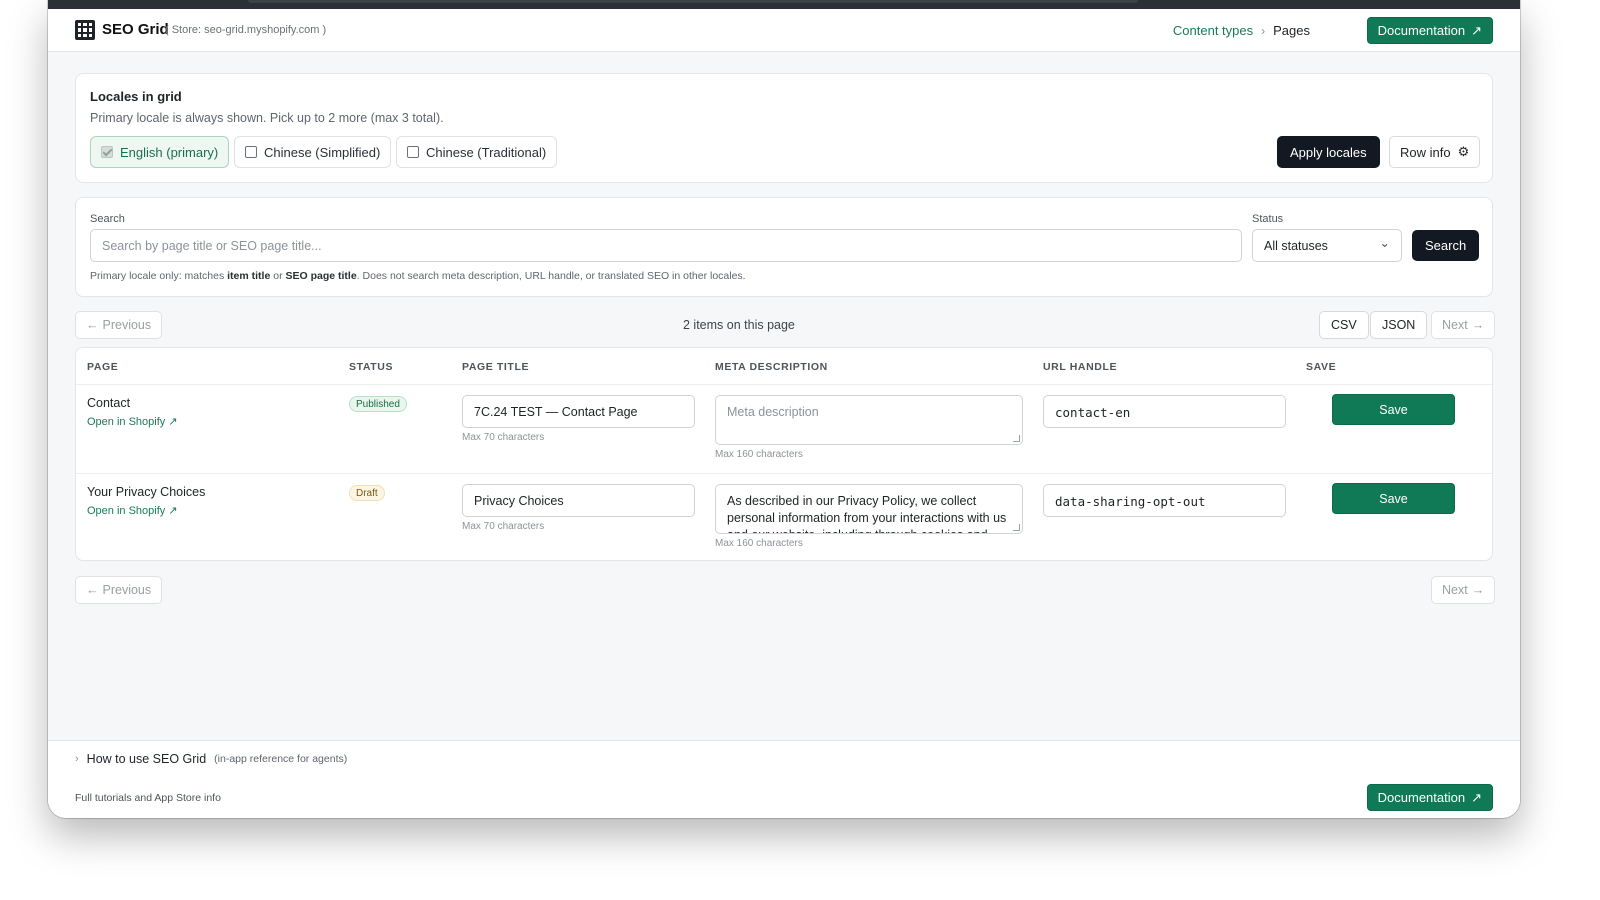  What do you see at coordinates (1328, 152) in the screenshot?
I see `apply-locales-button: Apply locales` at bounding box center [1328, 152].